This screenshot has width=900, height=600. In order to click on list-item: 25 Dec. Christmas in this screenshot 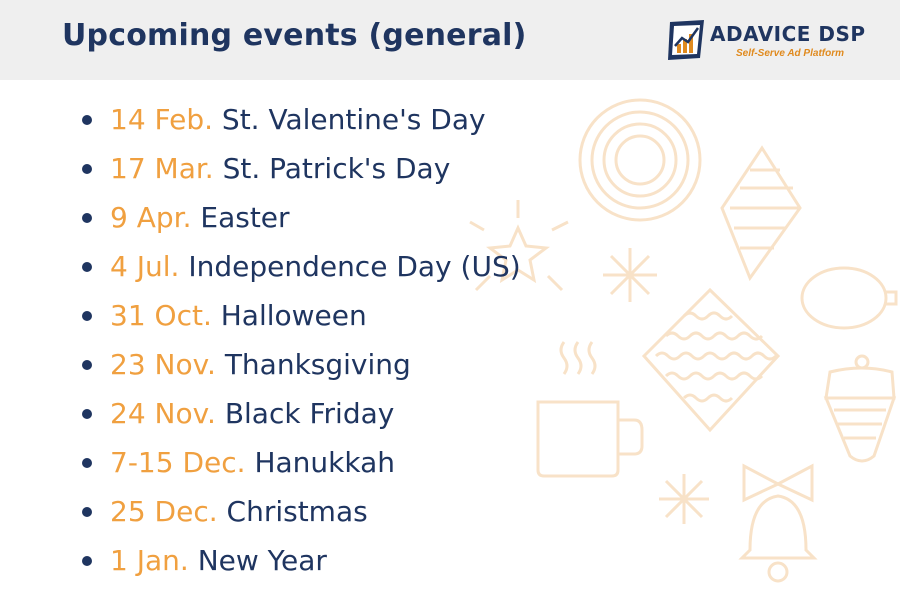, I will do `click(300, 514)`.